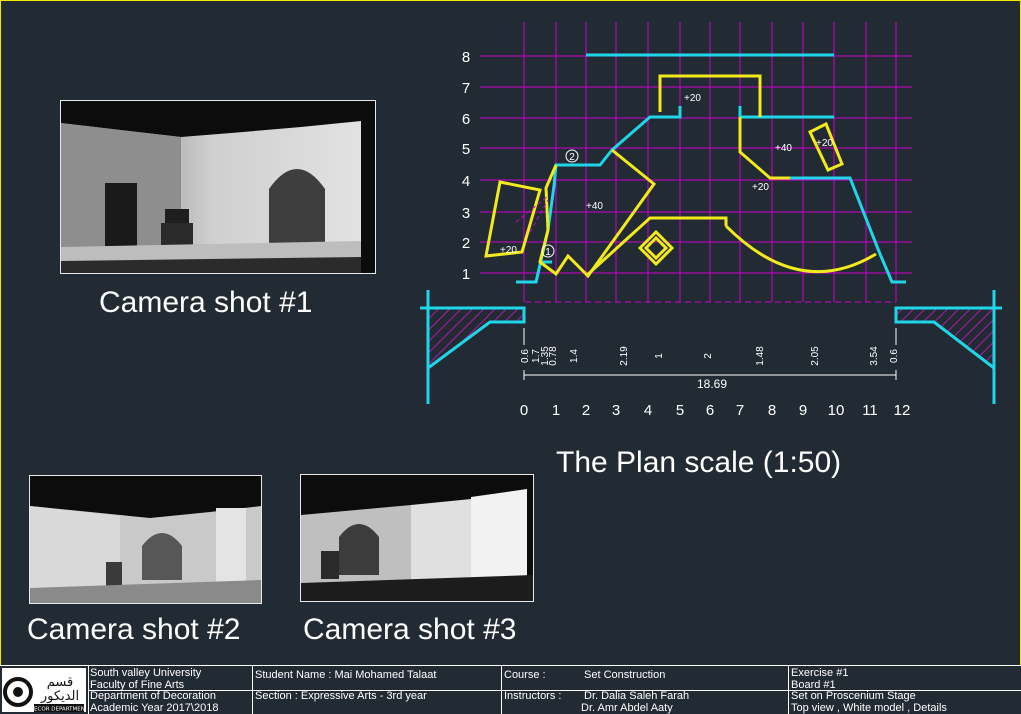  I want to click on tb-academic-year: Academic Year 2017\2018, so click(154, 708).